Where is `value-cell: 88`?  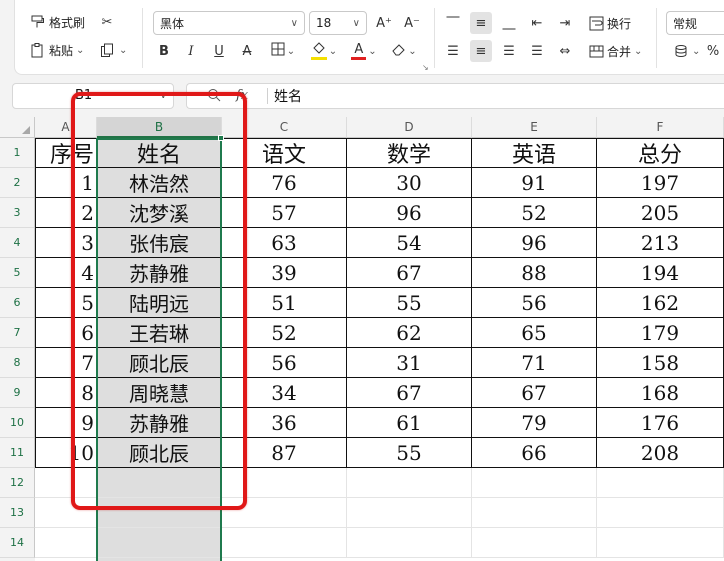 value-cell: 88 is located at coordinates (534, 273).